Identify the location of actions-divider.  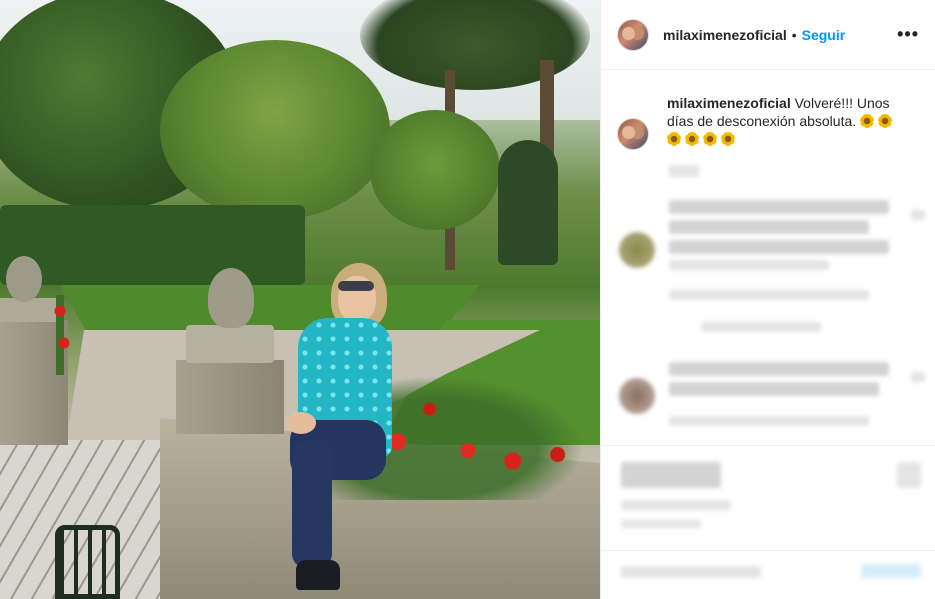
(768, 445).